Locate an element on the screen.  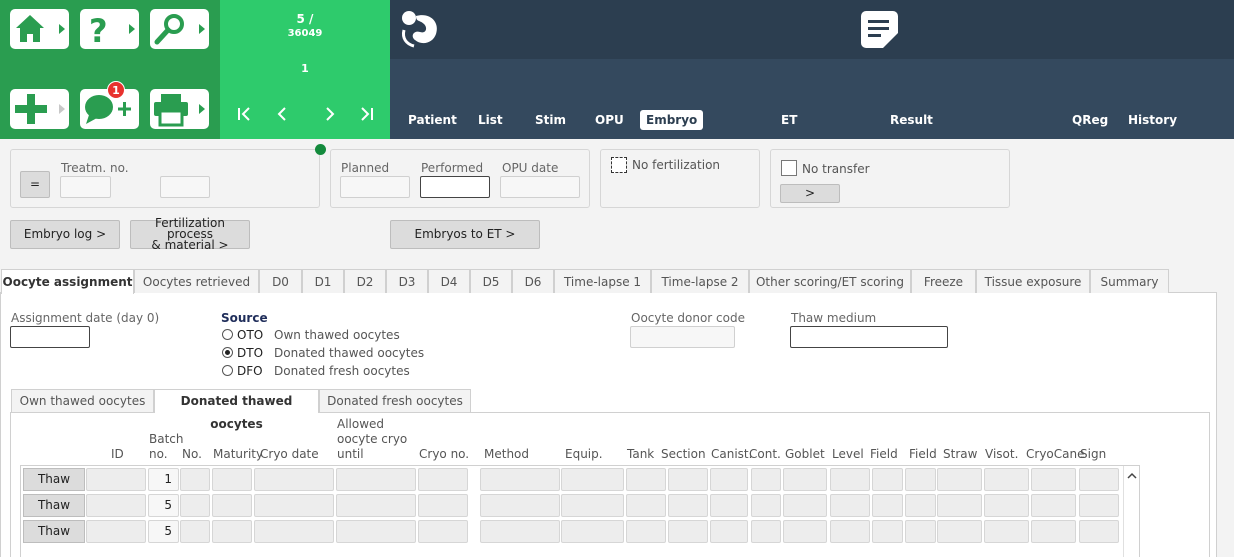
no-fertilization-checkbox is located at coordinates (619, 165).